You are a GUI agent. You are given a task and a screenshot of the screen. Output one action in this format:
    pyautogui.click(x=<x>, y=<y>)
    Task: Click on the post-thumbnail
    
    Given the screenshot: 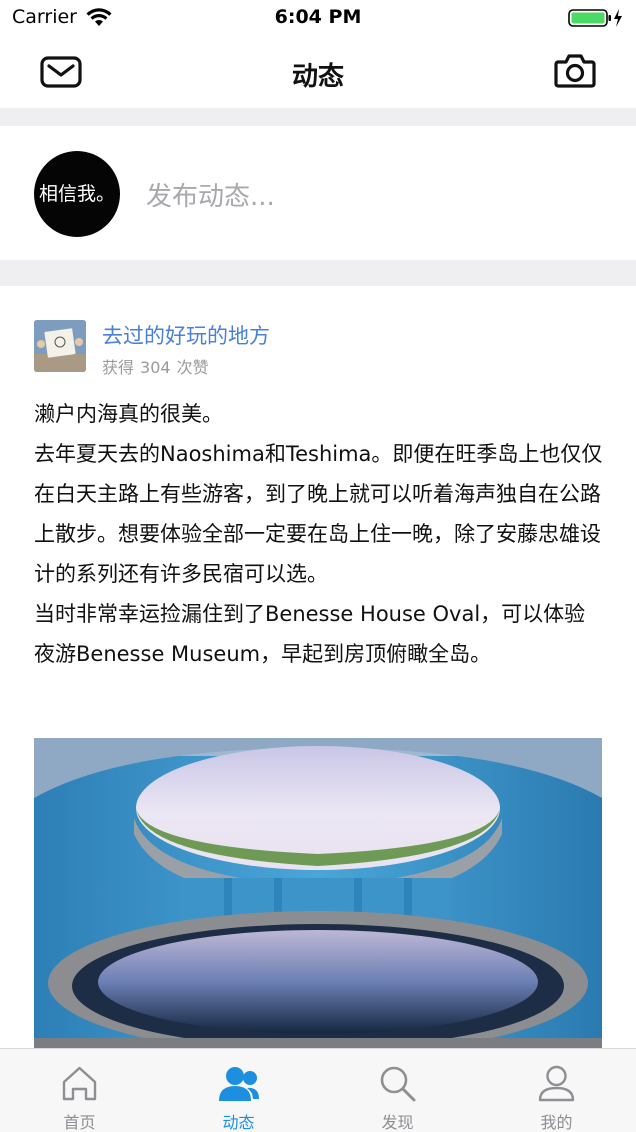 What is the action you would take?
    pyautogui.click(x=60, y=346)
    